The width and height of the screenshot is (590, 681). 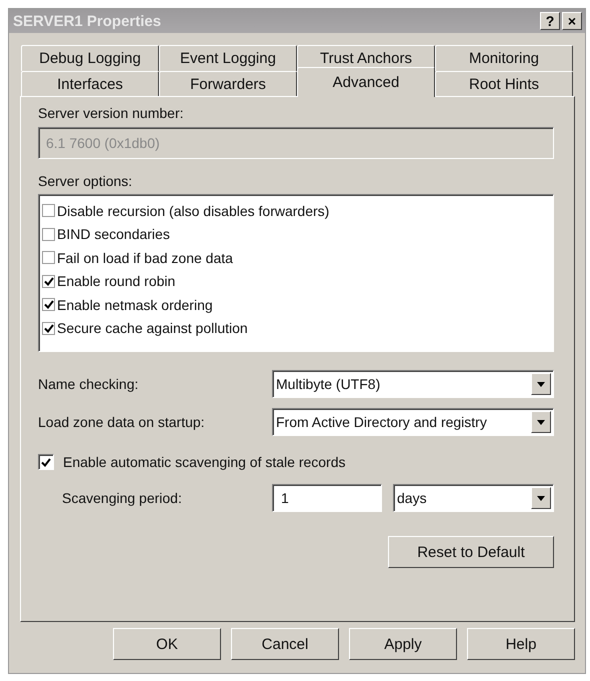 What do you see at coordinates (86, 181) in the screenshot?
I see `field-label: Server options:` at bounding box center [86, 181].